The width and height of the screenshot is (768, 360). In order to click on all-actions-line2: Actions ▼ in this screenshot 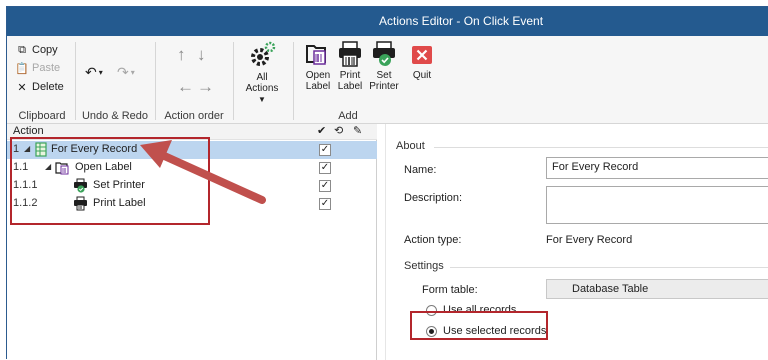, I will do `click(262, 93)`.